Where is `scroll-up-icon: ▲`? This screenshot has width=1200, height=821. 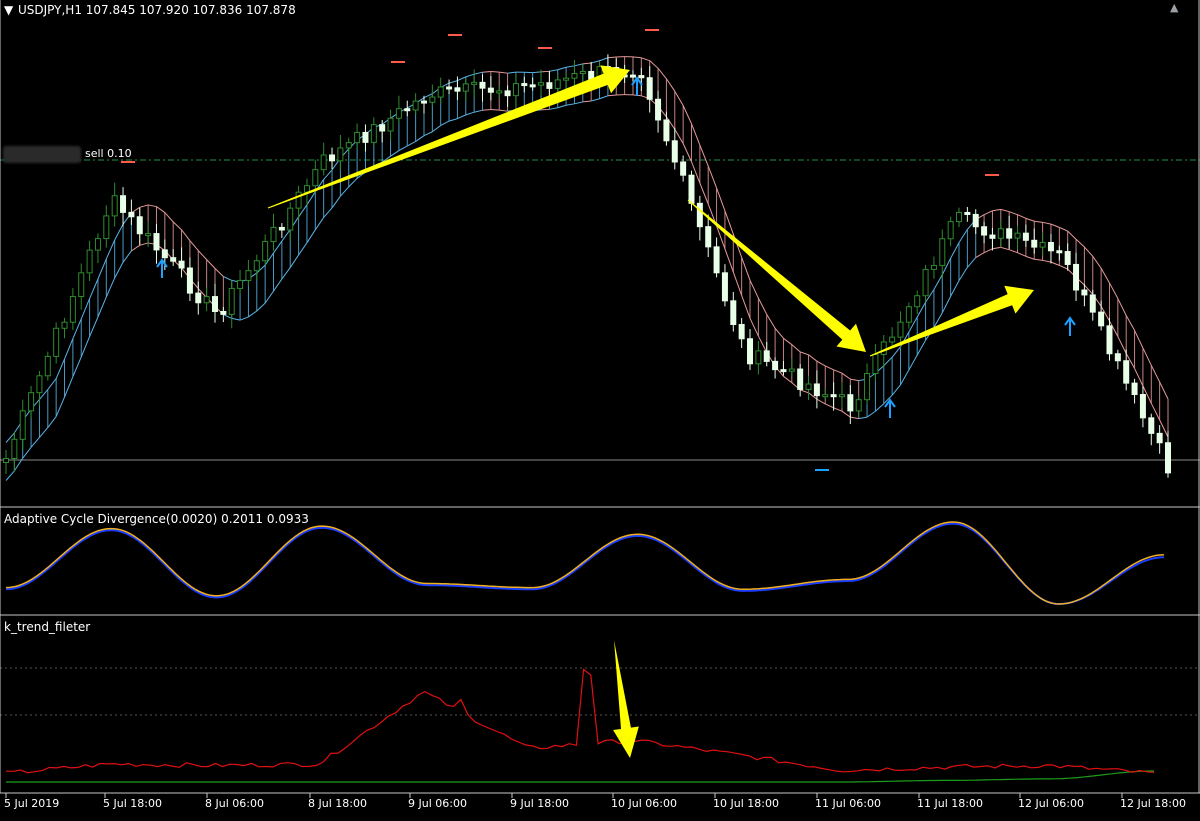
scroll-up-icon: ▲ is located at coordinates (1174, 7).